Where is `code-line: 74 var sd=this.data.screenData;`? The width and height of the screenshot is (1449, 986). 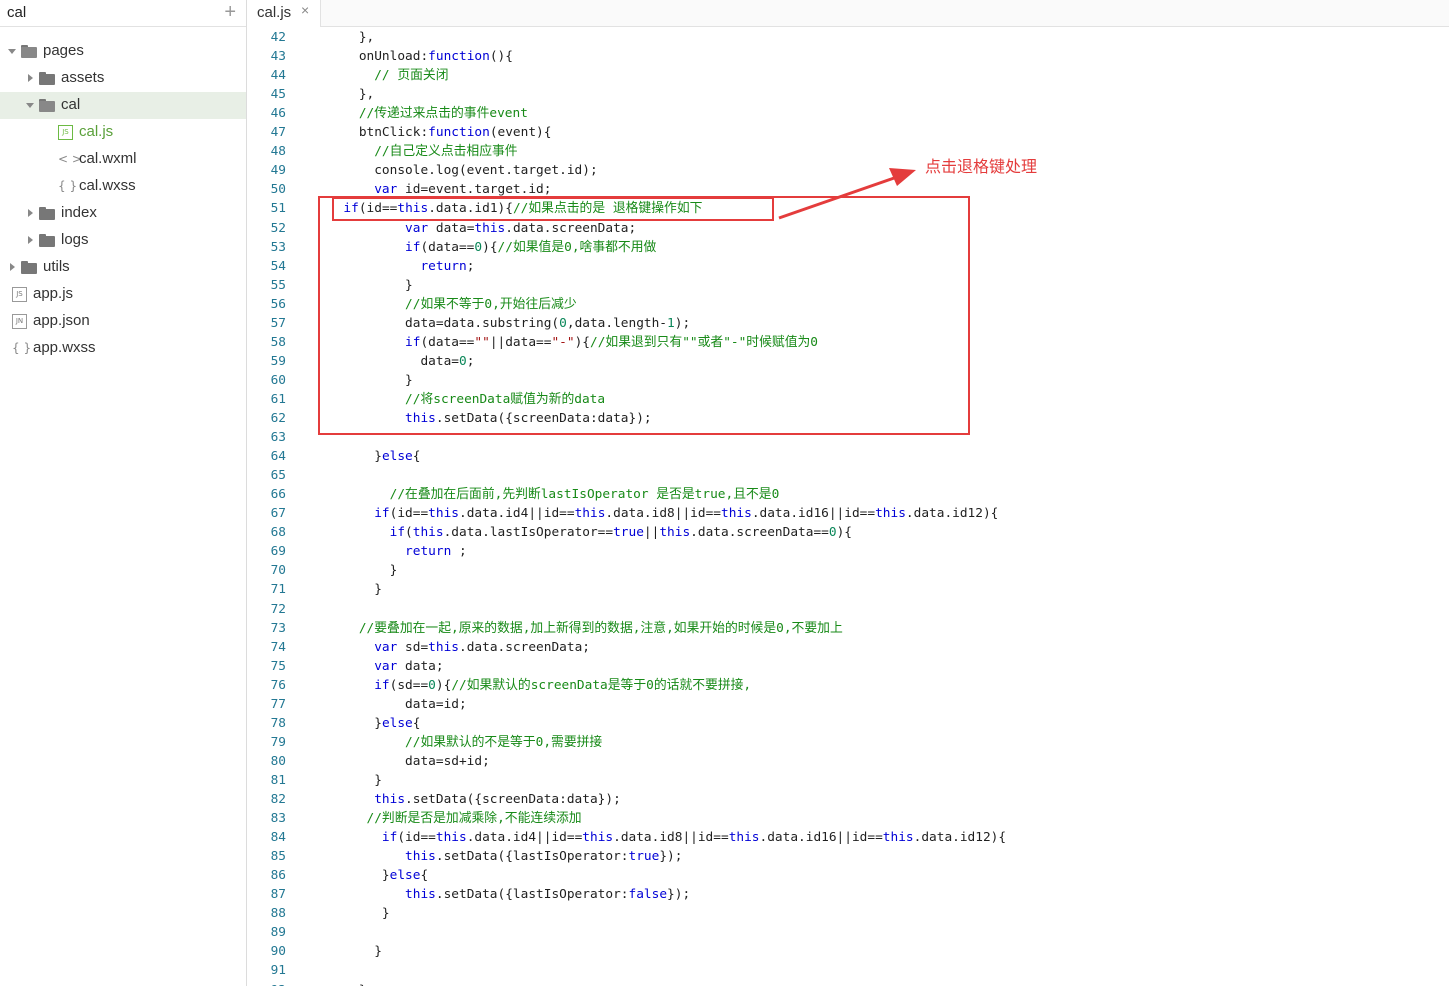
code-line: 74 var sd=this.data.screenData; is located at coordinates (848, 647).